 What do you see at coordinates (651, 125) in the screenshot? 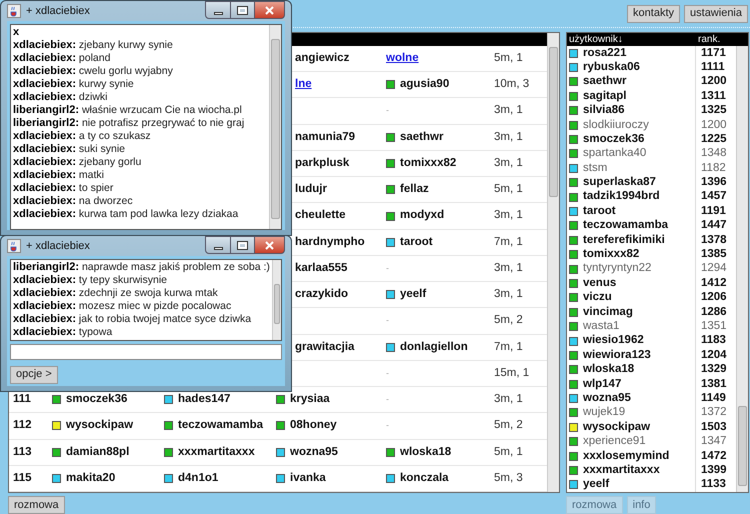
I see `user-row: slodkiiuroczy 1200` at bounding box center [651, 125].